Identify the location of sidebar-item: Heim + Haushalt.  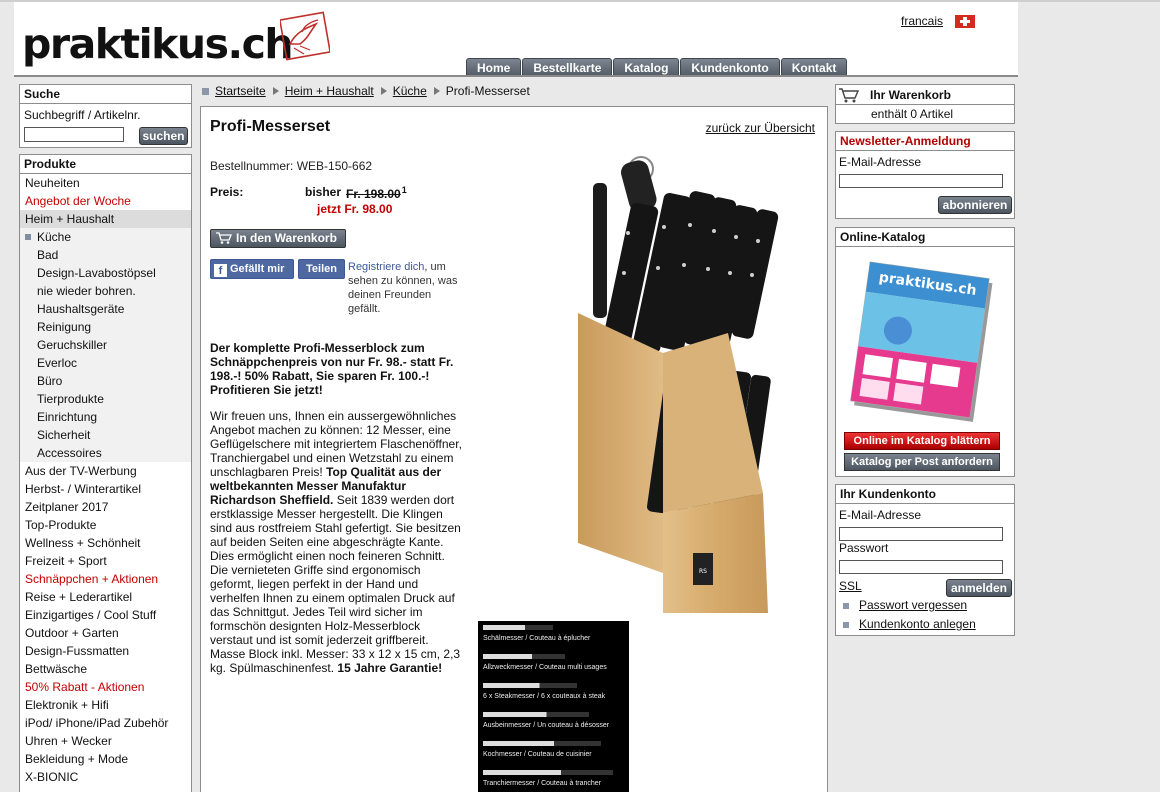
(105, 219).